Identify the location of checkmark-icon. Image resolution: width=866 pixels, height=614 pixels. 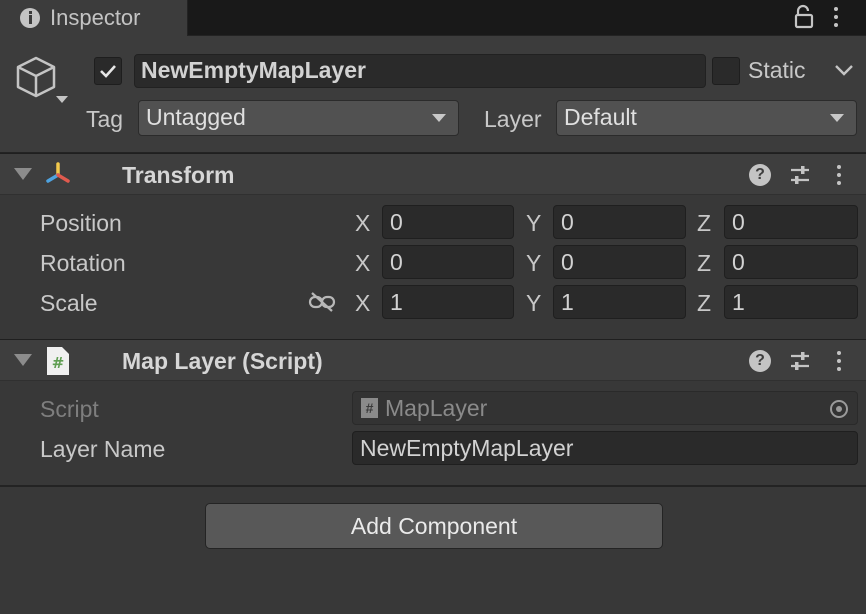
(108, 71).